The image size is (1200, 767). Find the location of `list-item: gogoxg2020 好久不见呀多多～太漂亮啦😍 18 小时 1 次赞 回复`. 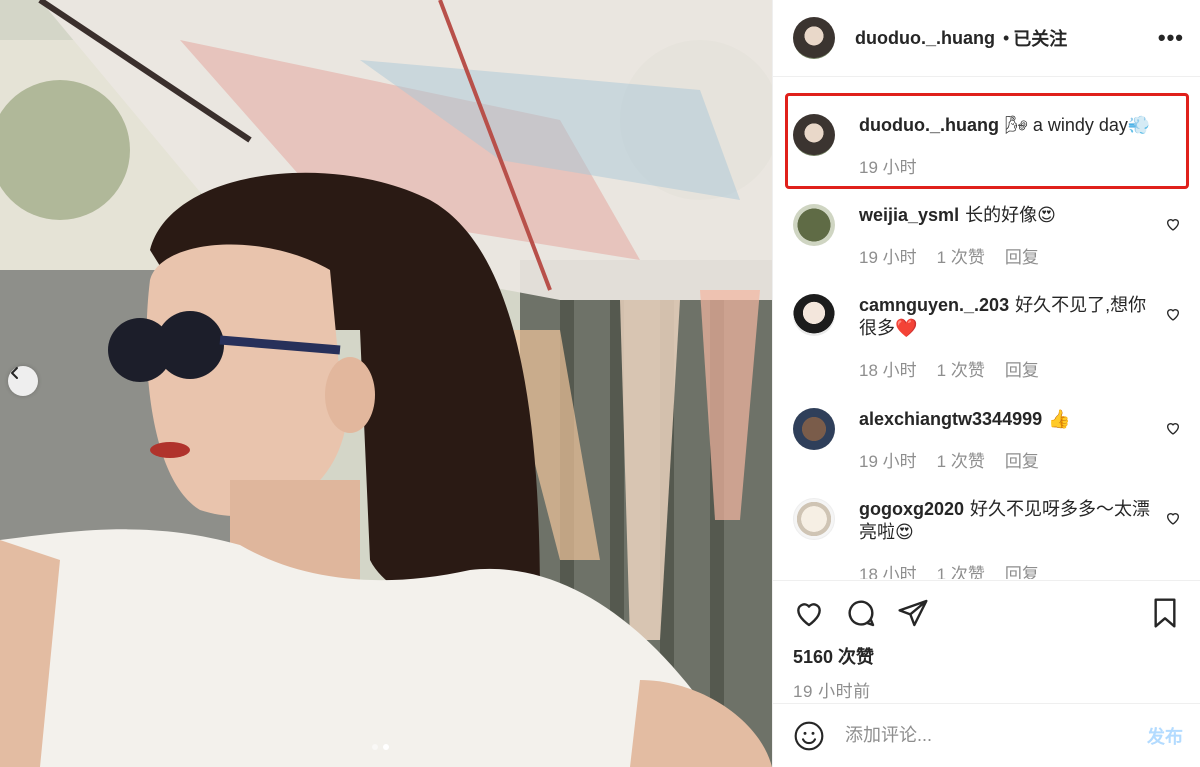

list-item: gogoxg2020 好久不见呀多多～太漂亮啦😍 18 小时 1 次赞 回复 is located at coordinates (993, 538).